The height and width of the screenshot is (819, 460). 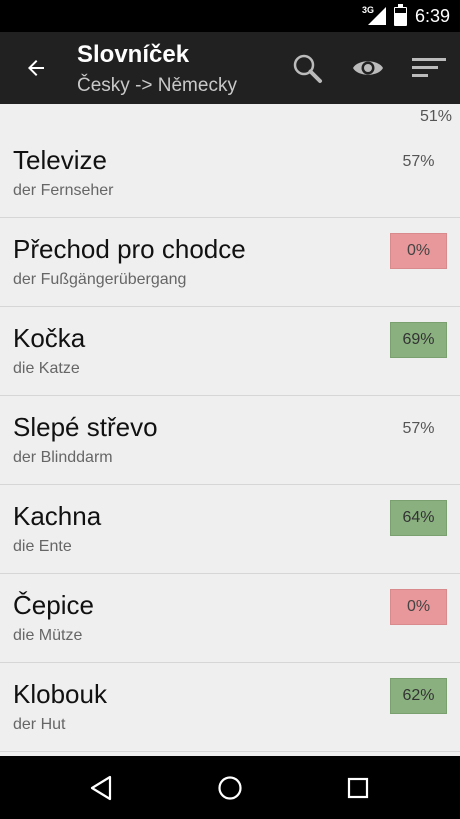 I want to click on square-recents-icon, so click(x=358, y=788).